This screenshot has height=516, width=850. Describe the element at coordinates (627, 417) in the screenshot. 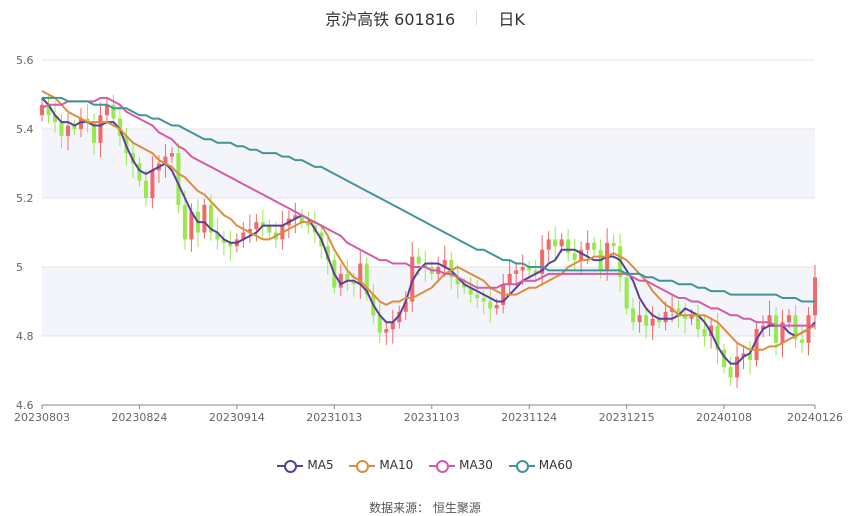

I see `x-tick-label: 20231215` at that location.